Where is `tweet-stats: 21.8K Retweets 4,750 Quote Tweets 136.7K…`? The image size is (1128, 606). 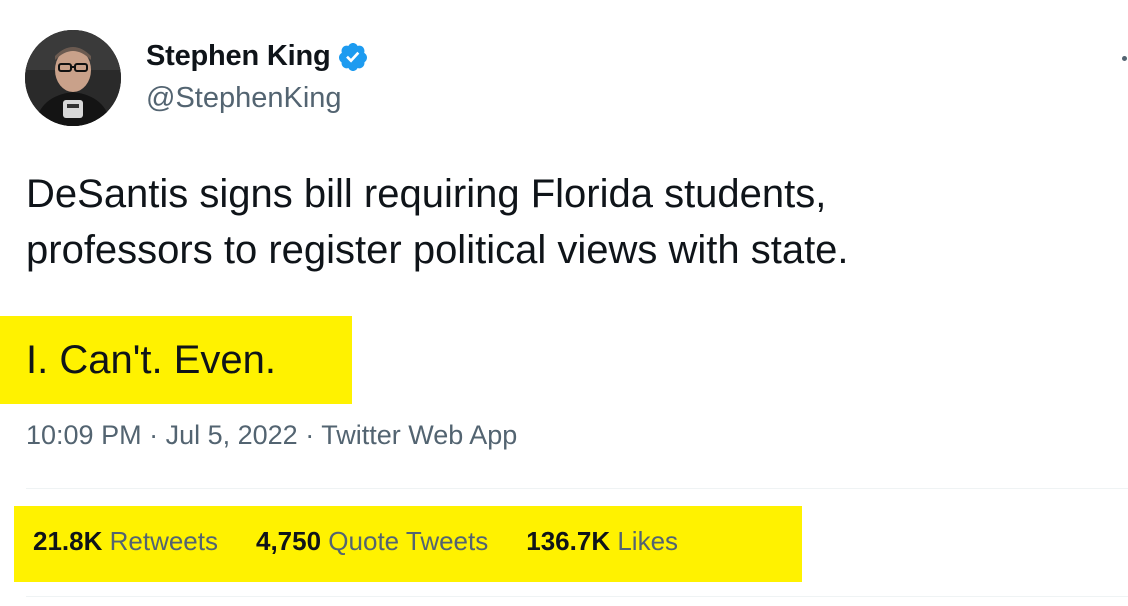 tweet-stats: 21.8K Retweets 4,750 Quote Tweets 136.7K… is located at coordinates (374, 541).